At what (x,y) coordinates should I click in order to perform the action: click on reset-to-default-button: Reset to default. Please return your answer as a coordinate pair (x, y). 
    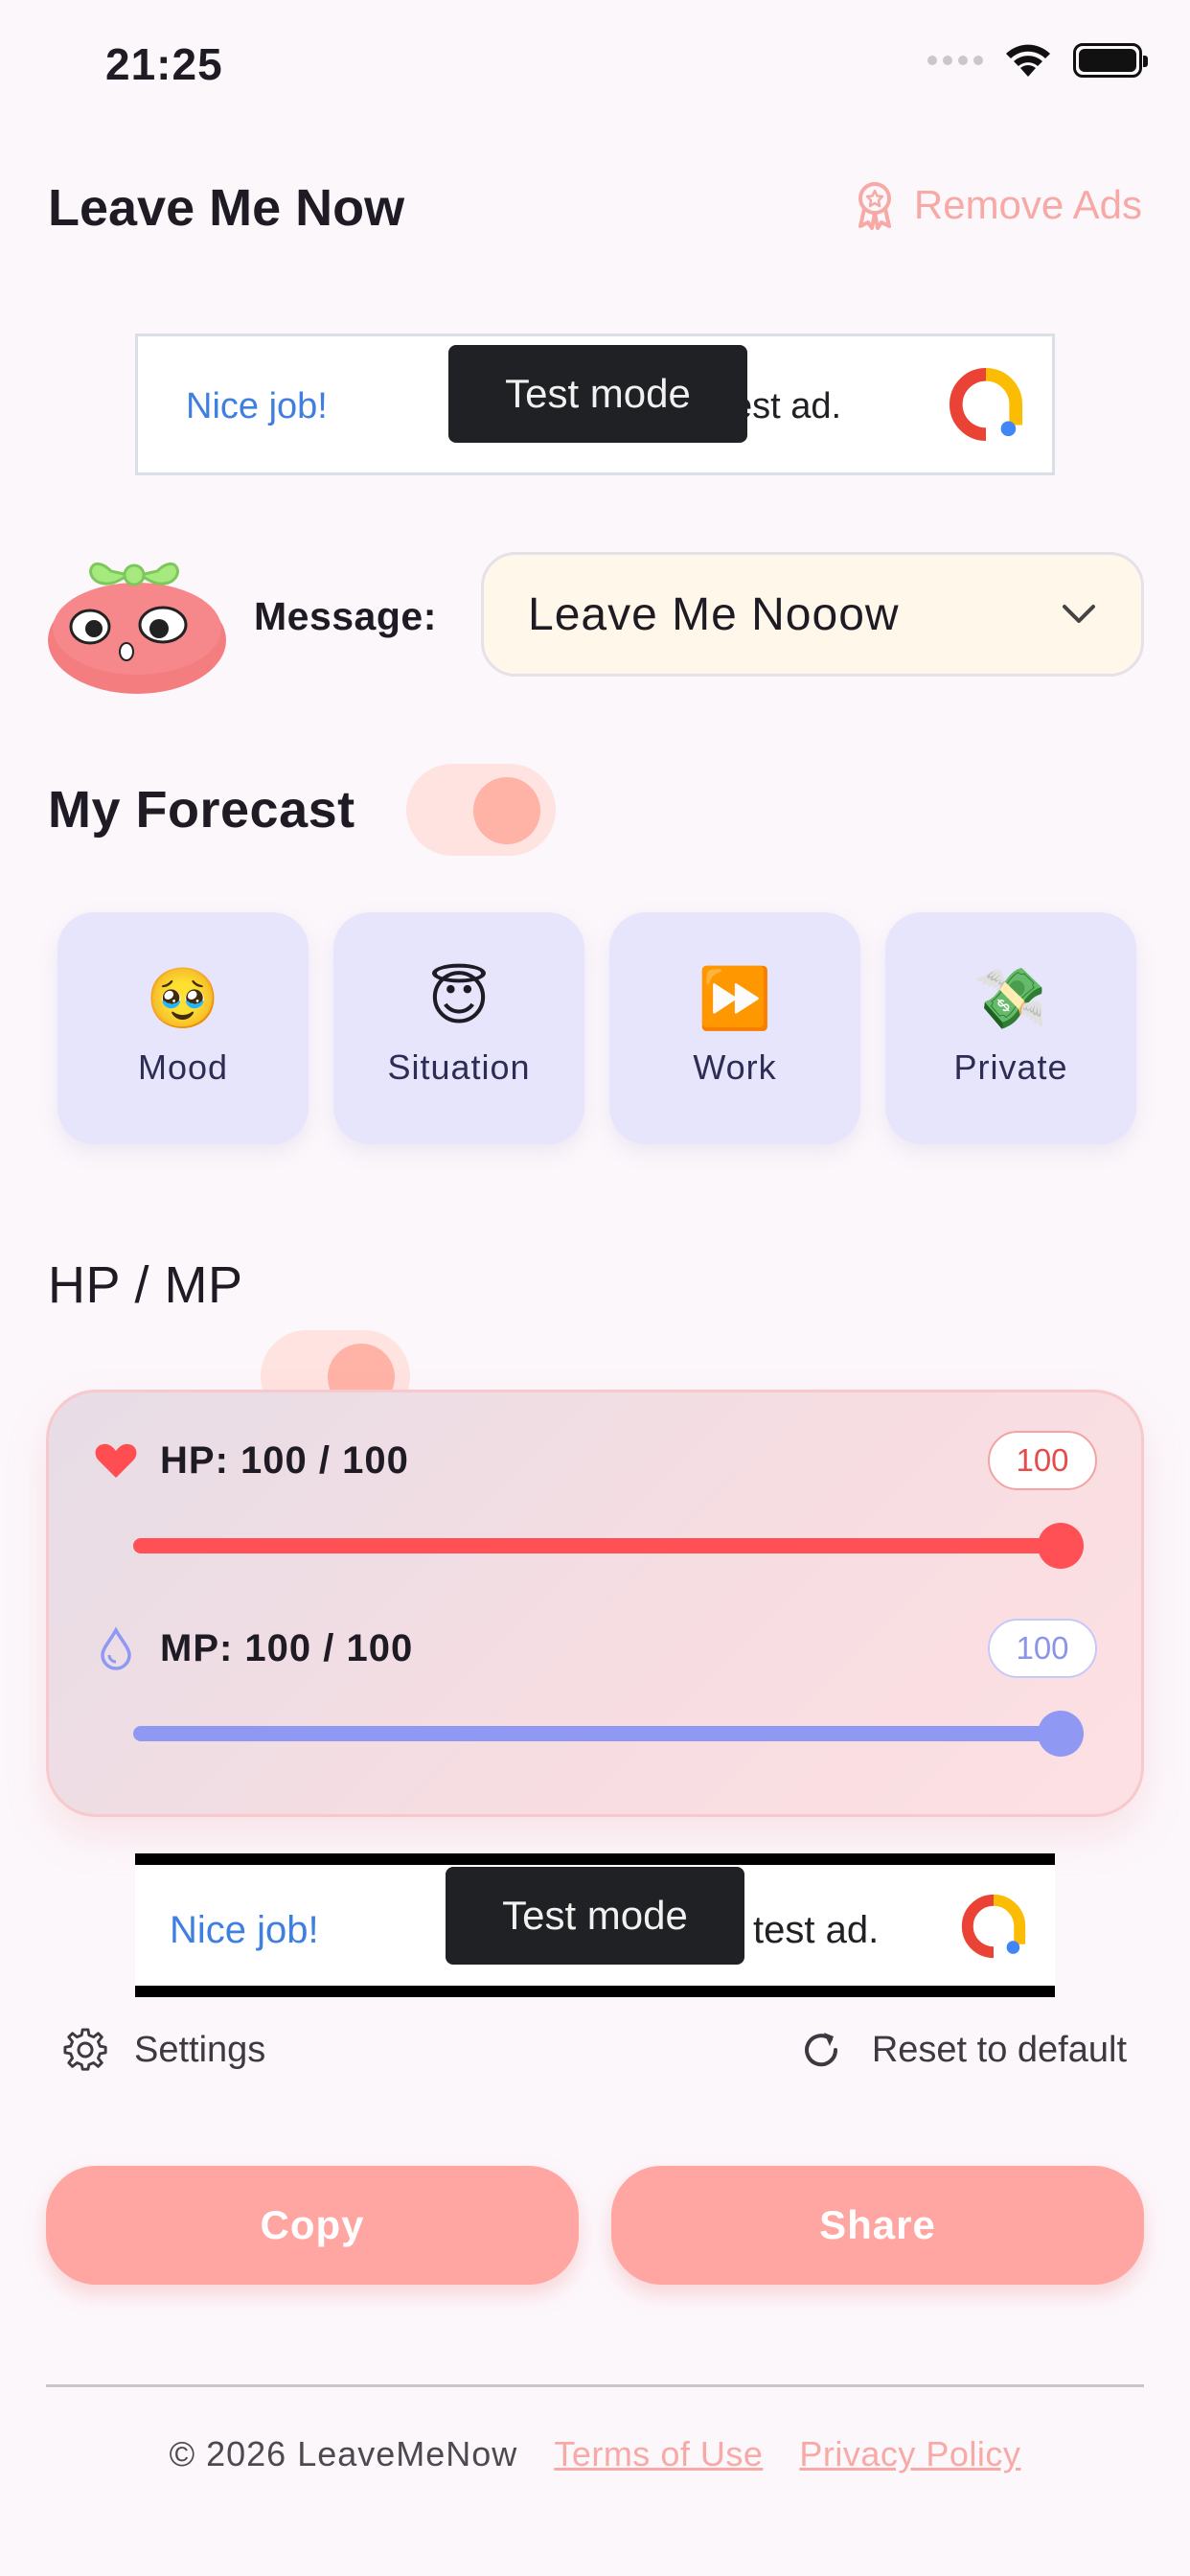
    Looking at the image, I should click on (963, 2050).